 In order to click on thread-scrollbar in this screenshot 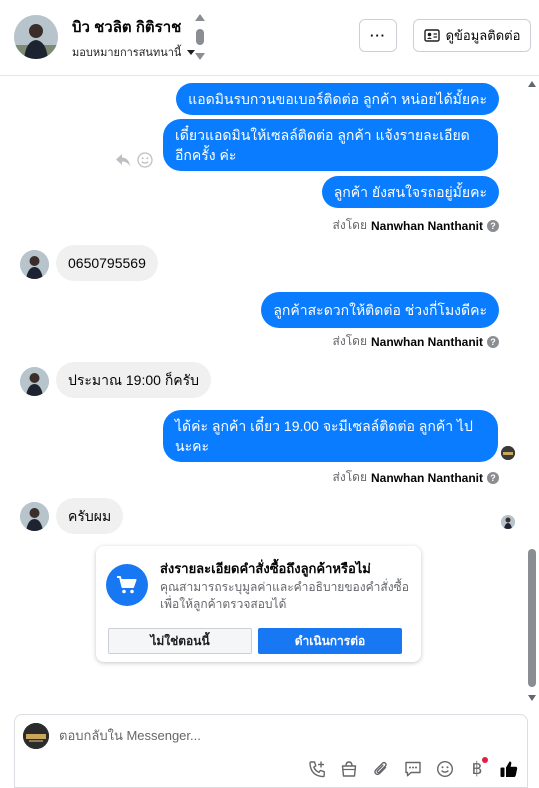, I will do `click(532, 390)`.